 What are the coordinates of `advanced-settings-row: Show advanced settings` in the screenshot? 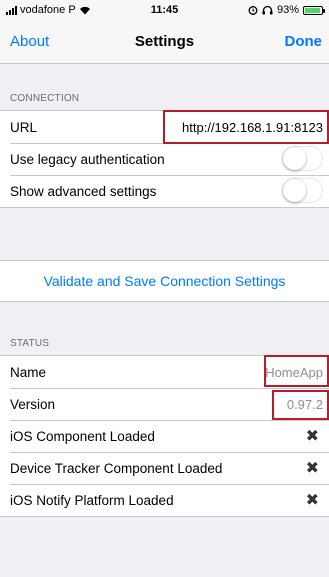 It's located at (164, 191).